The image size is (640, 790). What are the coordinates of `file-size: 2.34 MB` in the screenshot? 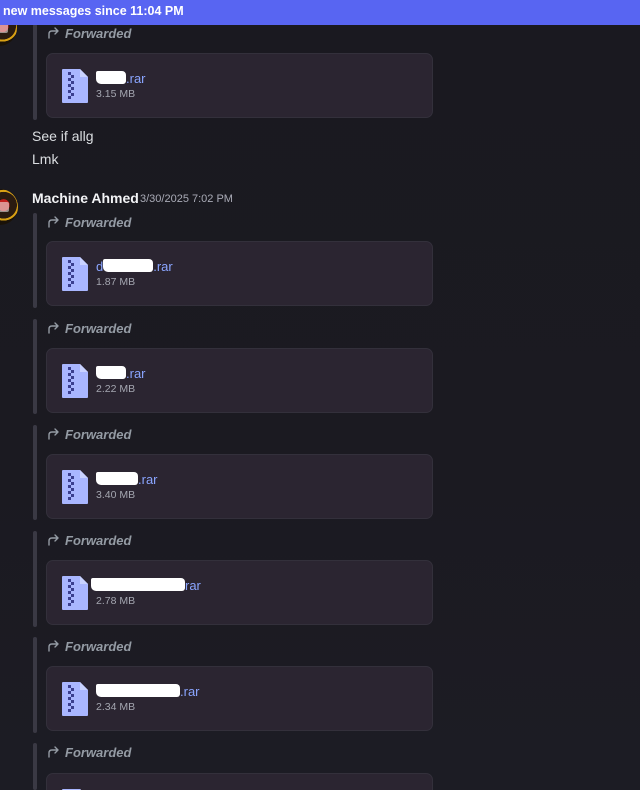 It's located at (116, 707).